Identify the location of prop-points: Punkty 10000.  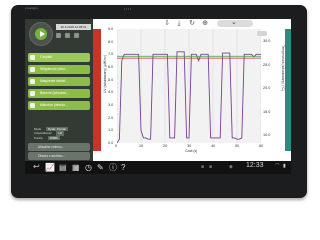
(59, 137).